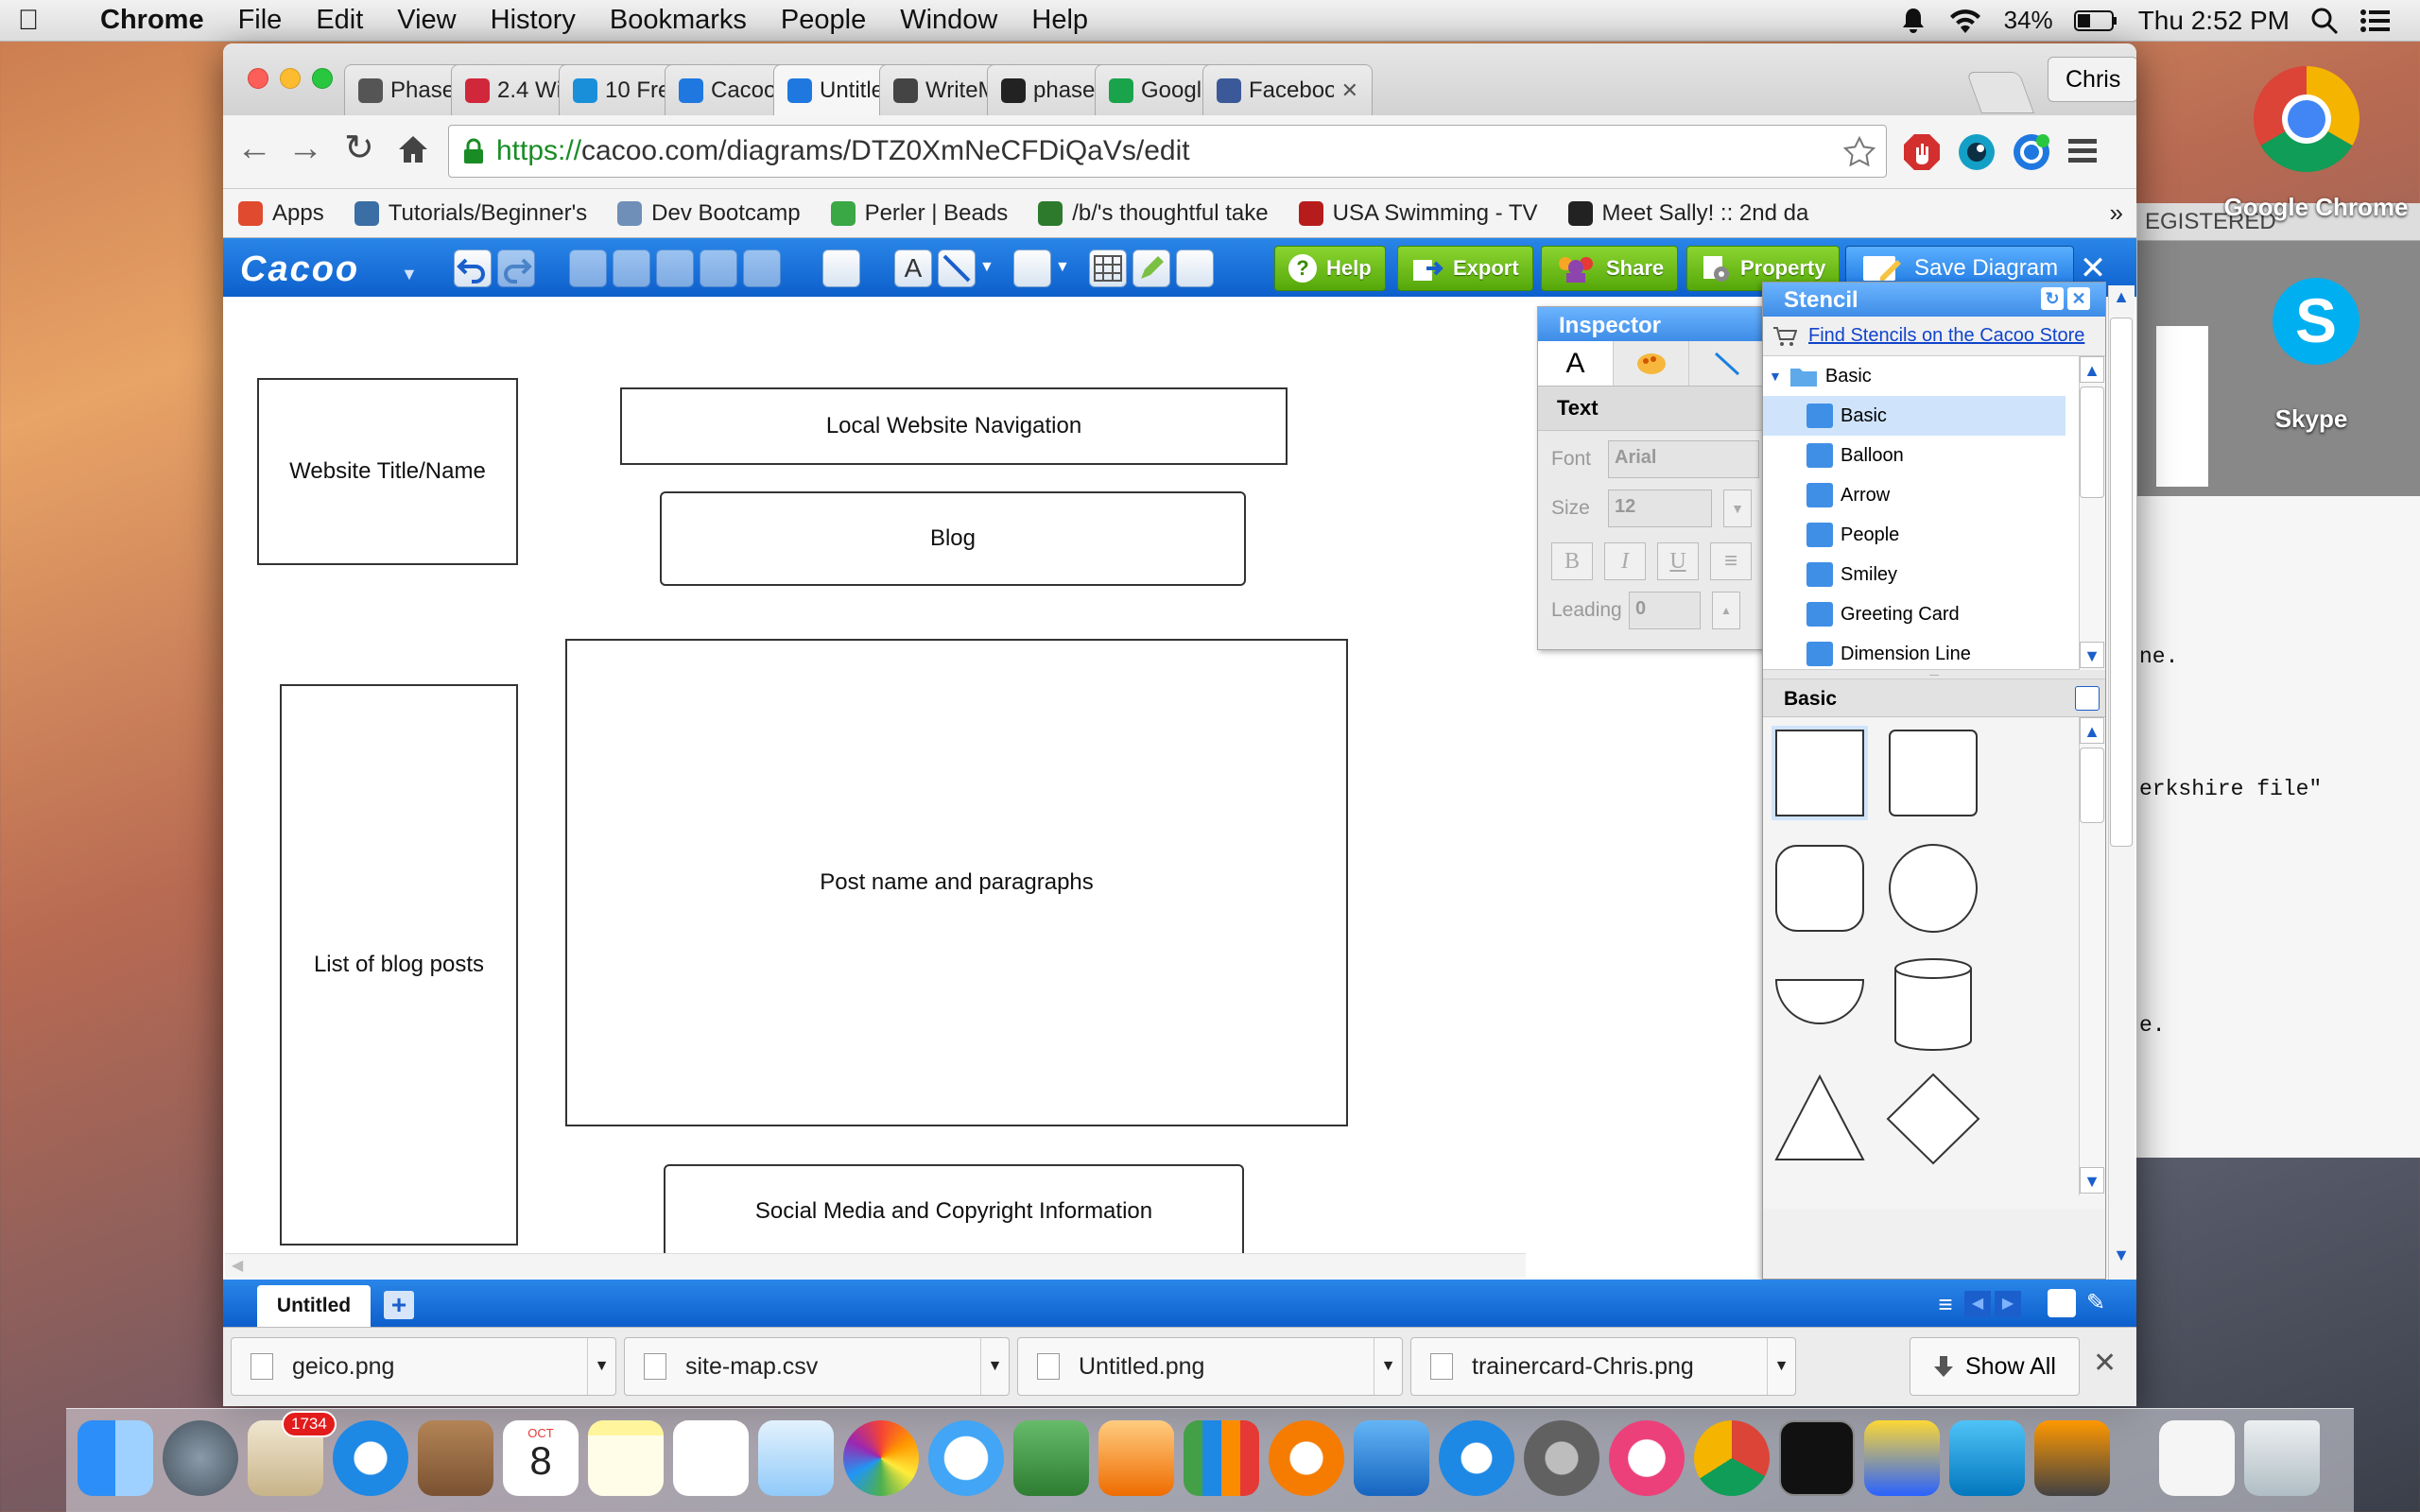 The width and height of the screenshot is (2420, 1512). I want to click on desktop-skype-label: Skype, so click(2311, 419).